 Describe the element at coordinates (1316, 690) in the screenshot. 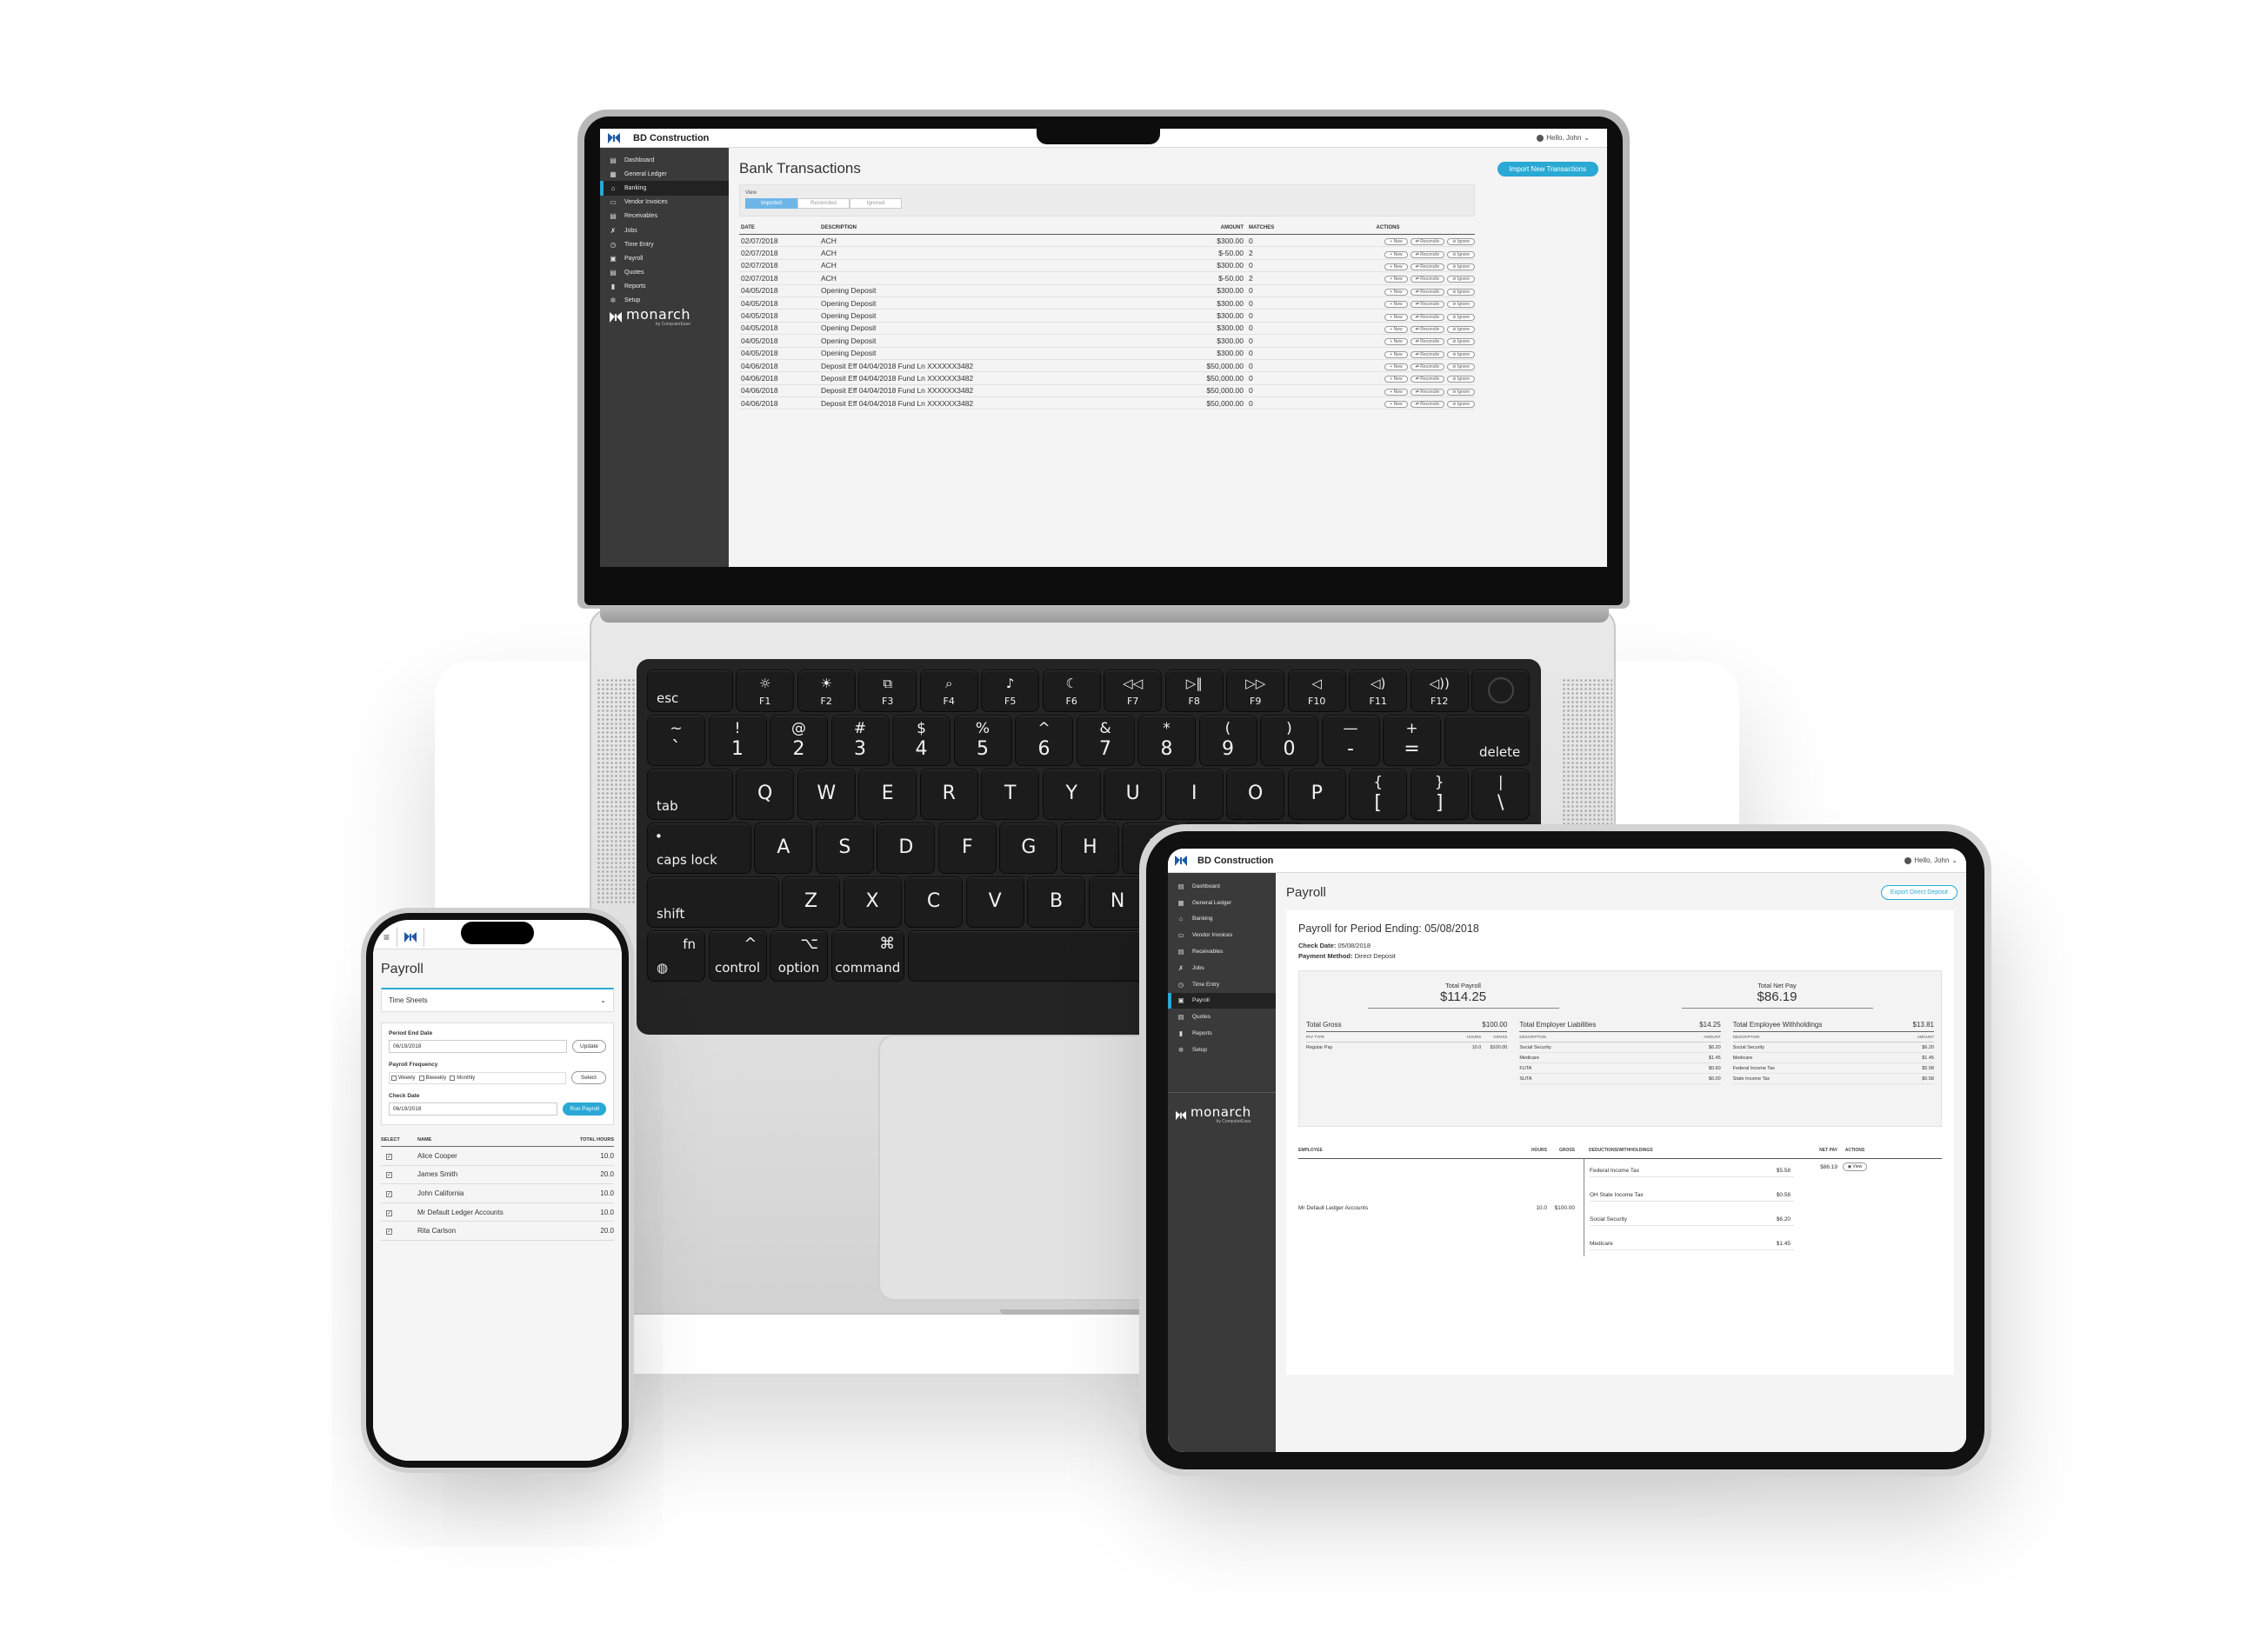

I see `key-key: ◁ F10` at that location.